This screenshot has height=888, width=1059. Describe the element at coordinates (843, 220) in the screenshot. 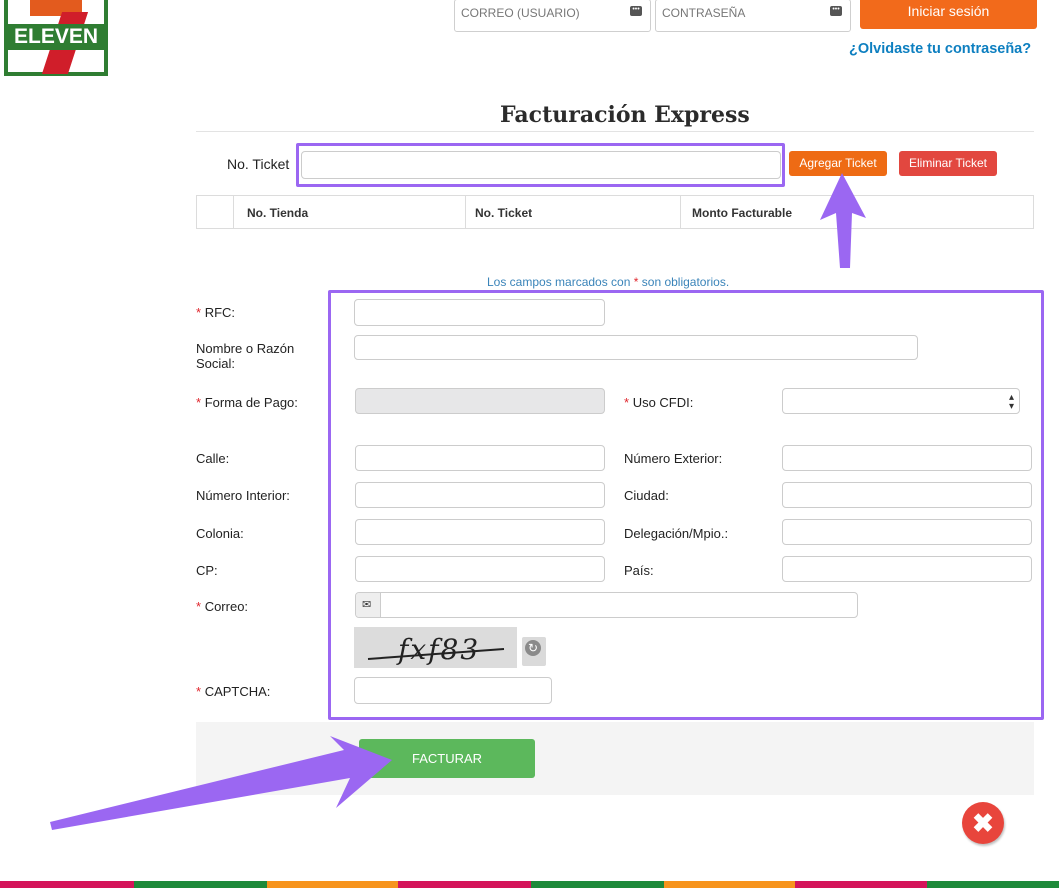

I see `arrow-up-annotation` at that location.